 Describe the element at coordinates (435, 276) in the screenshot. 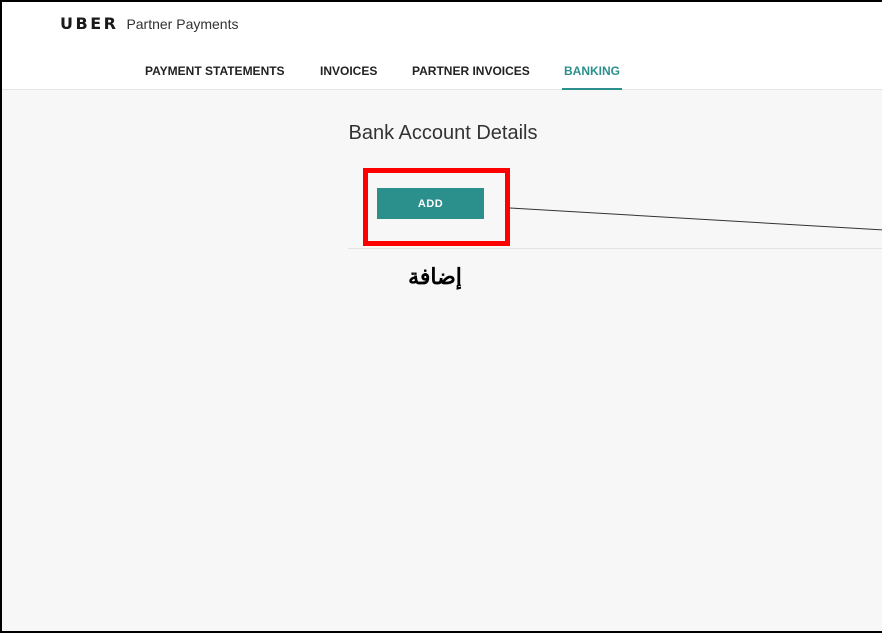

I see `arabic-annotation-label: إضافة` at that location.